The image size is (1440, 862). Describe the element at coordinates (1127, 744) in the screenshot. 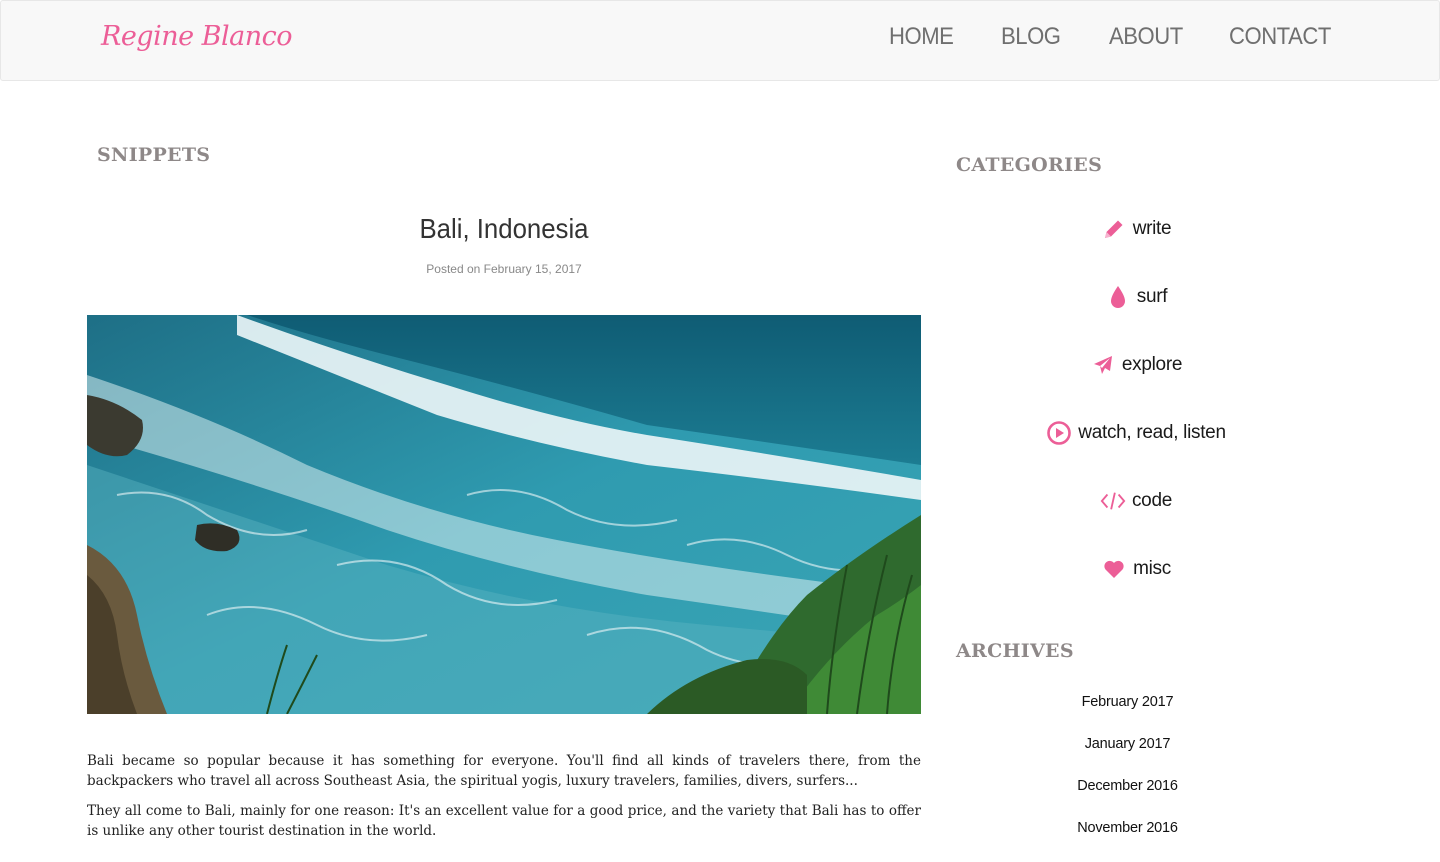

I see `archive-link: January 2017` at that location.